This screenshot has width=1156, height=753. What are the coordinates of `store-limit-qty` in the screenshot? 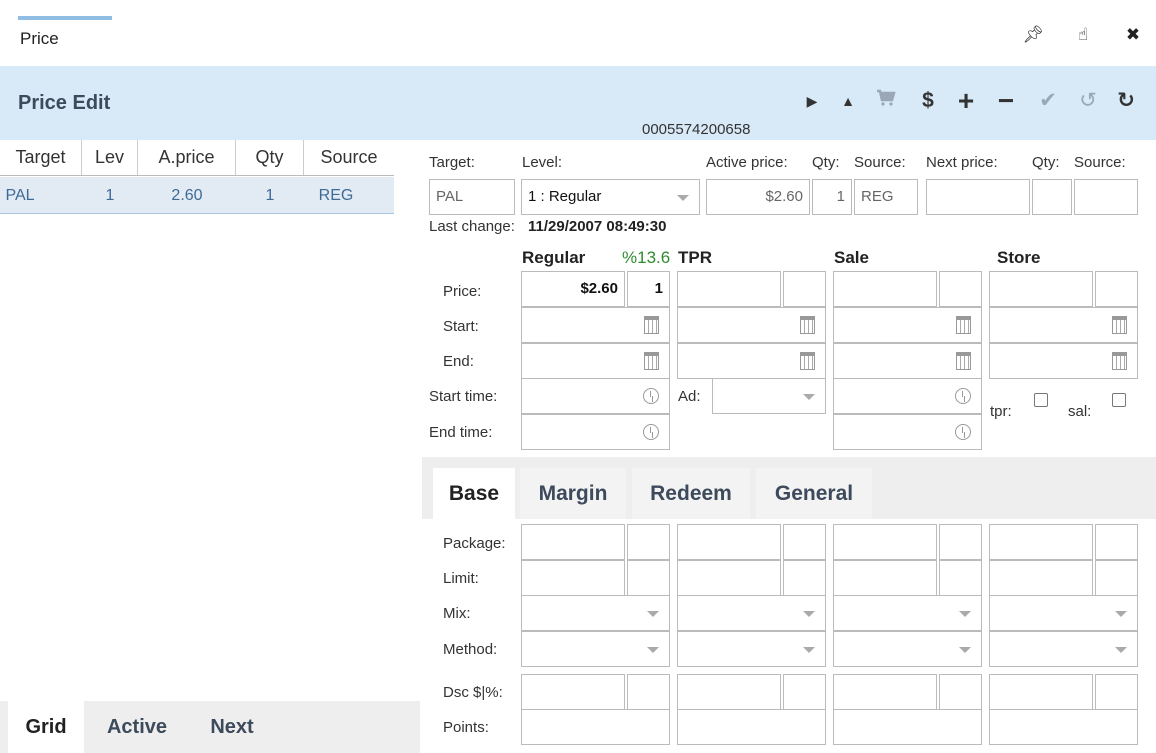 It's located at (1116, 578).